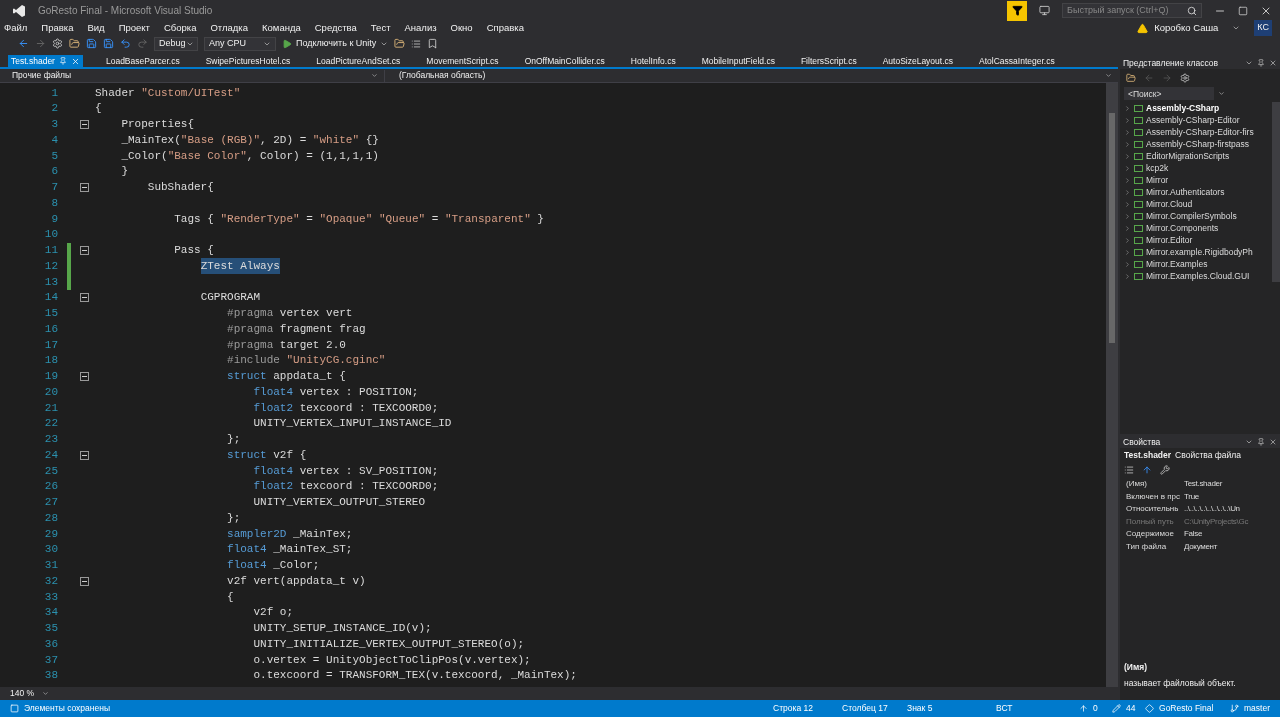 The height and width of the screenshot is (717, 1280). What do you see at coordinates (176, 43) in the screenshot?
I see `configuration-dropdown: Debug` at bounding box center [176, 43].